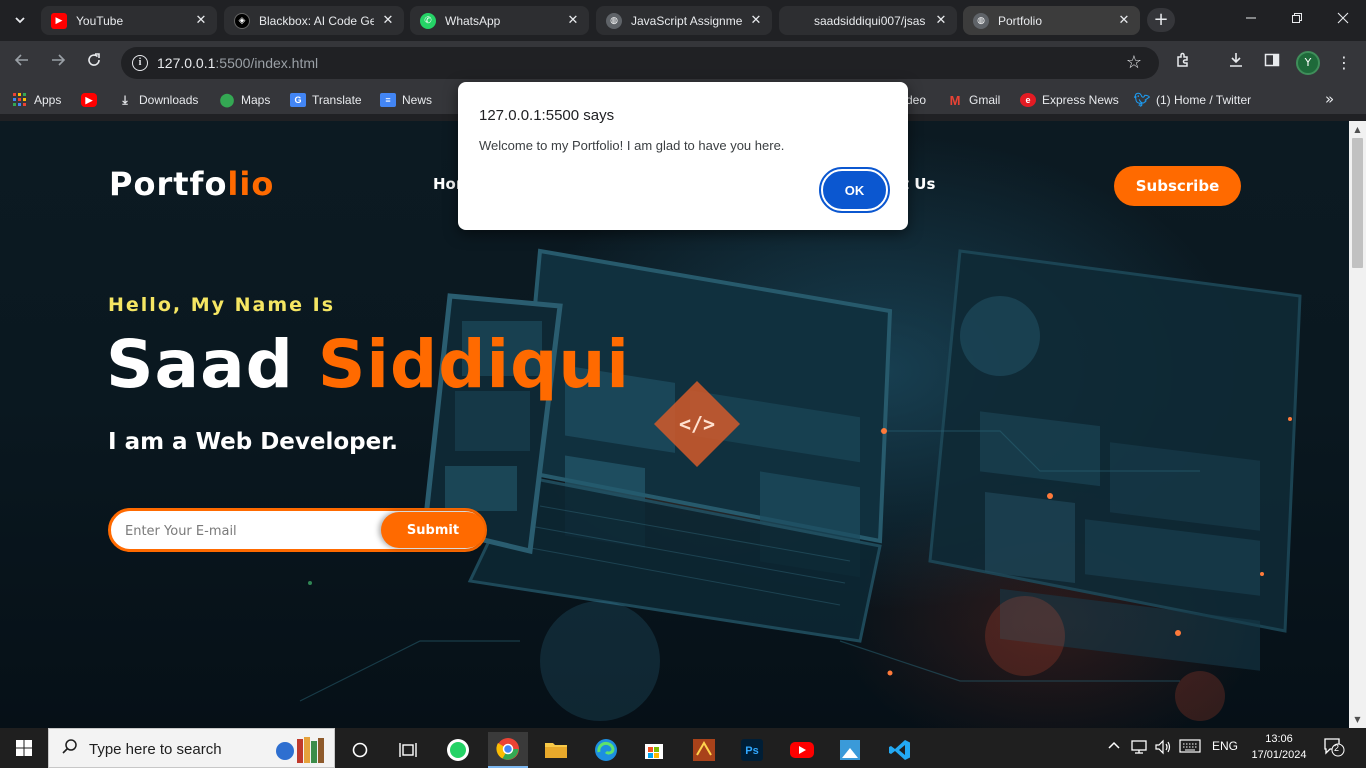  Describe the element at coordinates (868, 20) in the screenshot. I see `tab-github-repo: saadsiddiqui007/jsas ✕` at that location.